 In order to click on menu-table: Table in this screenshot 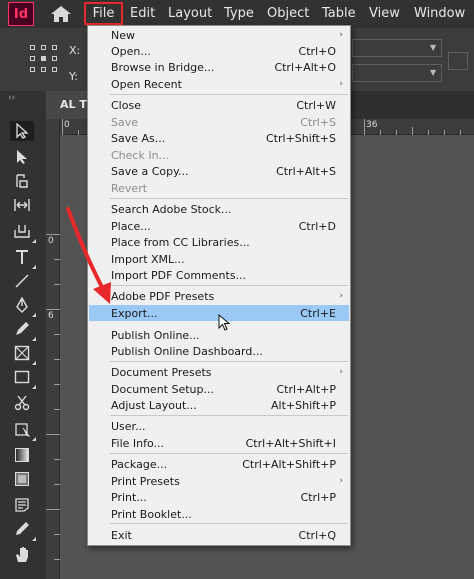, I will do `click(339, 13)`.